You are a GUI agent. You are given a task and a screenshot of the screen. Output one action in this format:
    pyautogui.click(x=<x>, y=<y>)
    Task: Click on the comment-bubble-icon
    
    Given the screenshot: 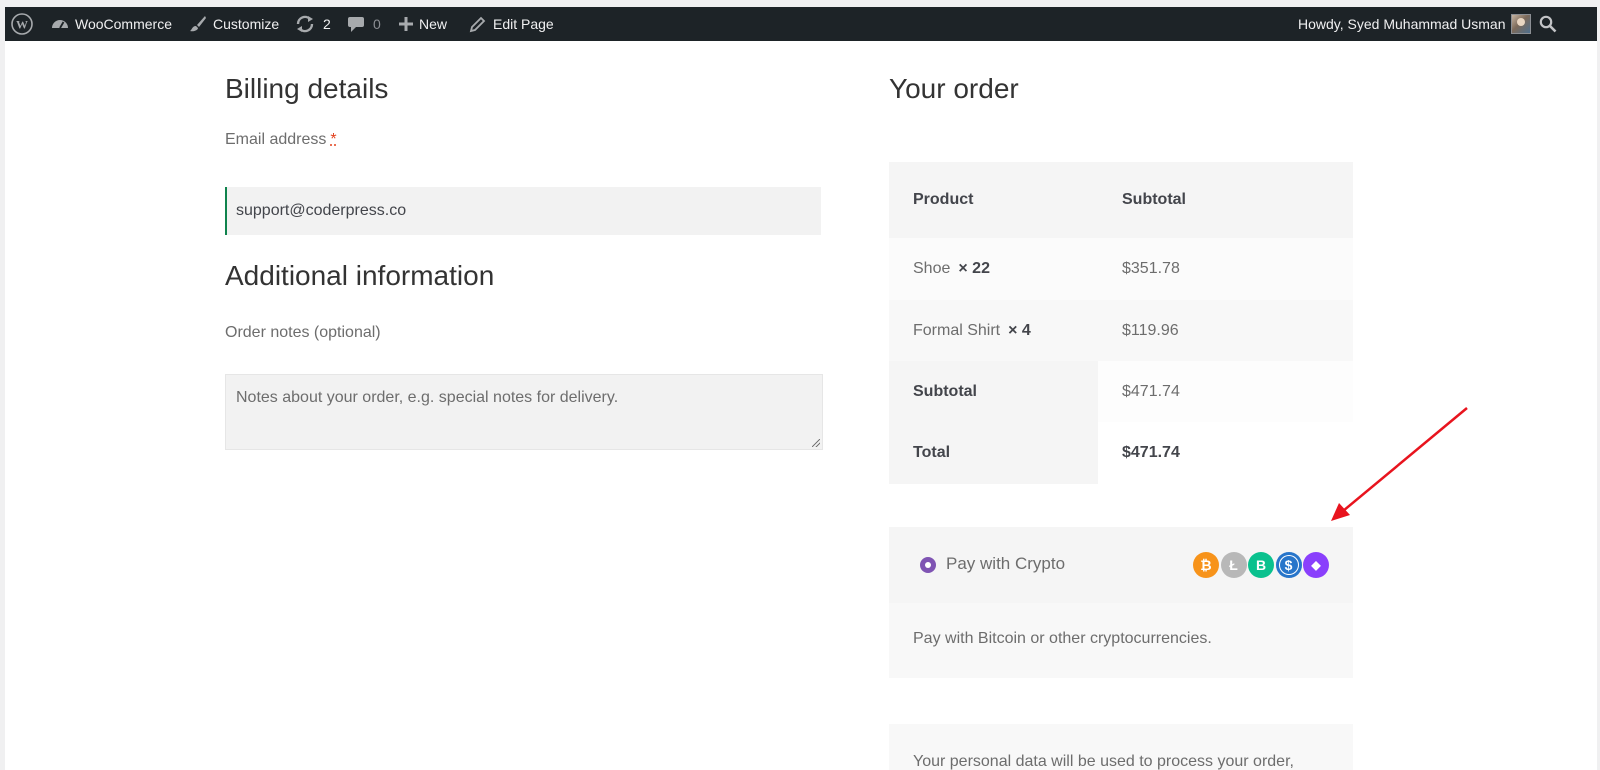 What is the action you would take?
    pyautogui.click(x=356, y=24)
    